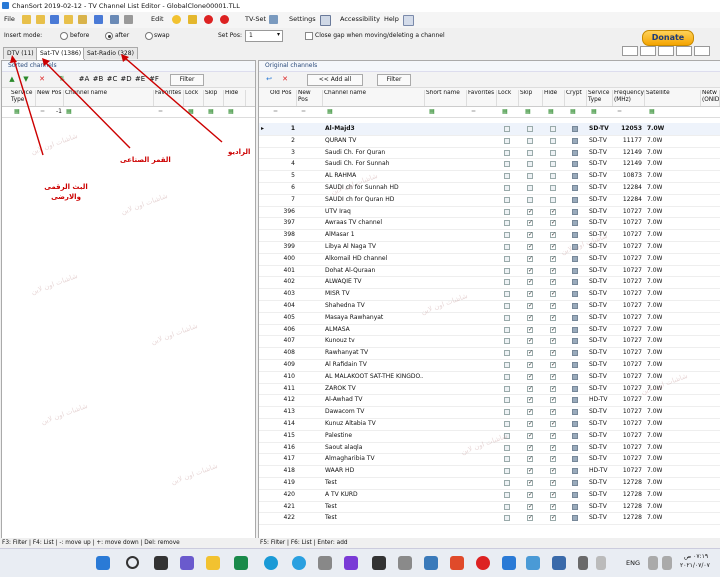  I want to click on chevron-up-icon, so click(583, 563).